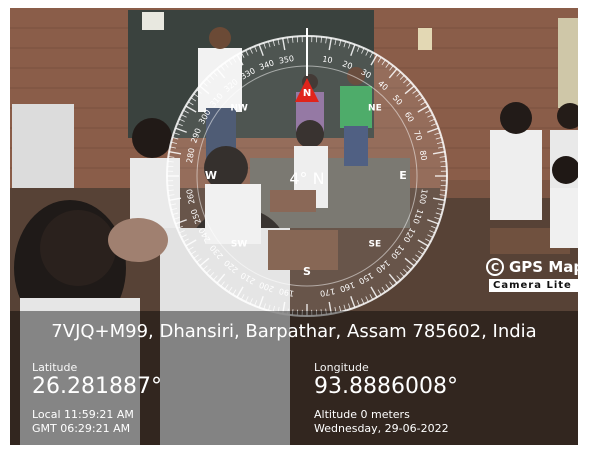 The height and width of the screenshot is (451, 590). I want to click on compass-cardinal-w: W, so click(211, 175).